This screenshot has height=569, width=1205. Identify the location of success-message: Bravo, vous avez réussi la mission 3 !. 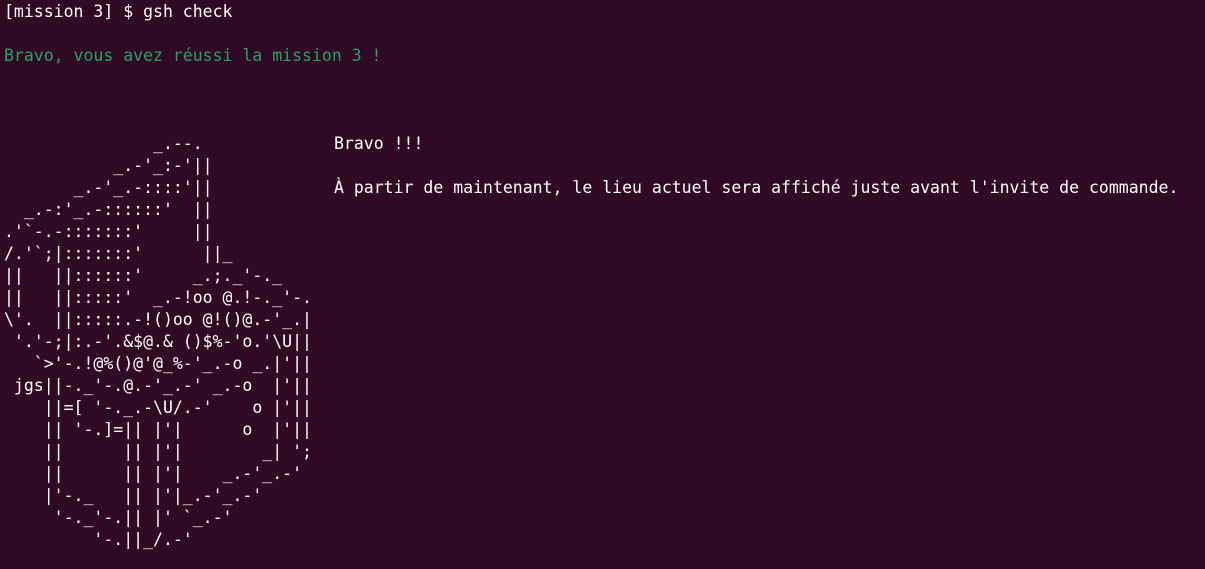
(193, 55).